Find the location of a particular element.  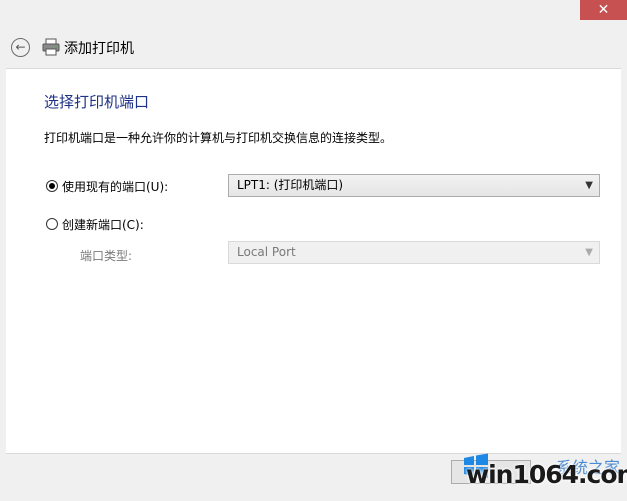

port-type-value: Local Port is located at coordinates (266, 252).